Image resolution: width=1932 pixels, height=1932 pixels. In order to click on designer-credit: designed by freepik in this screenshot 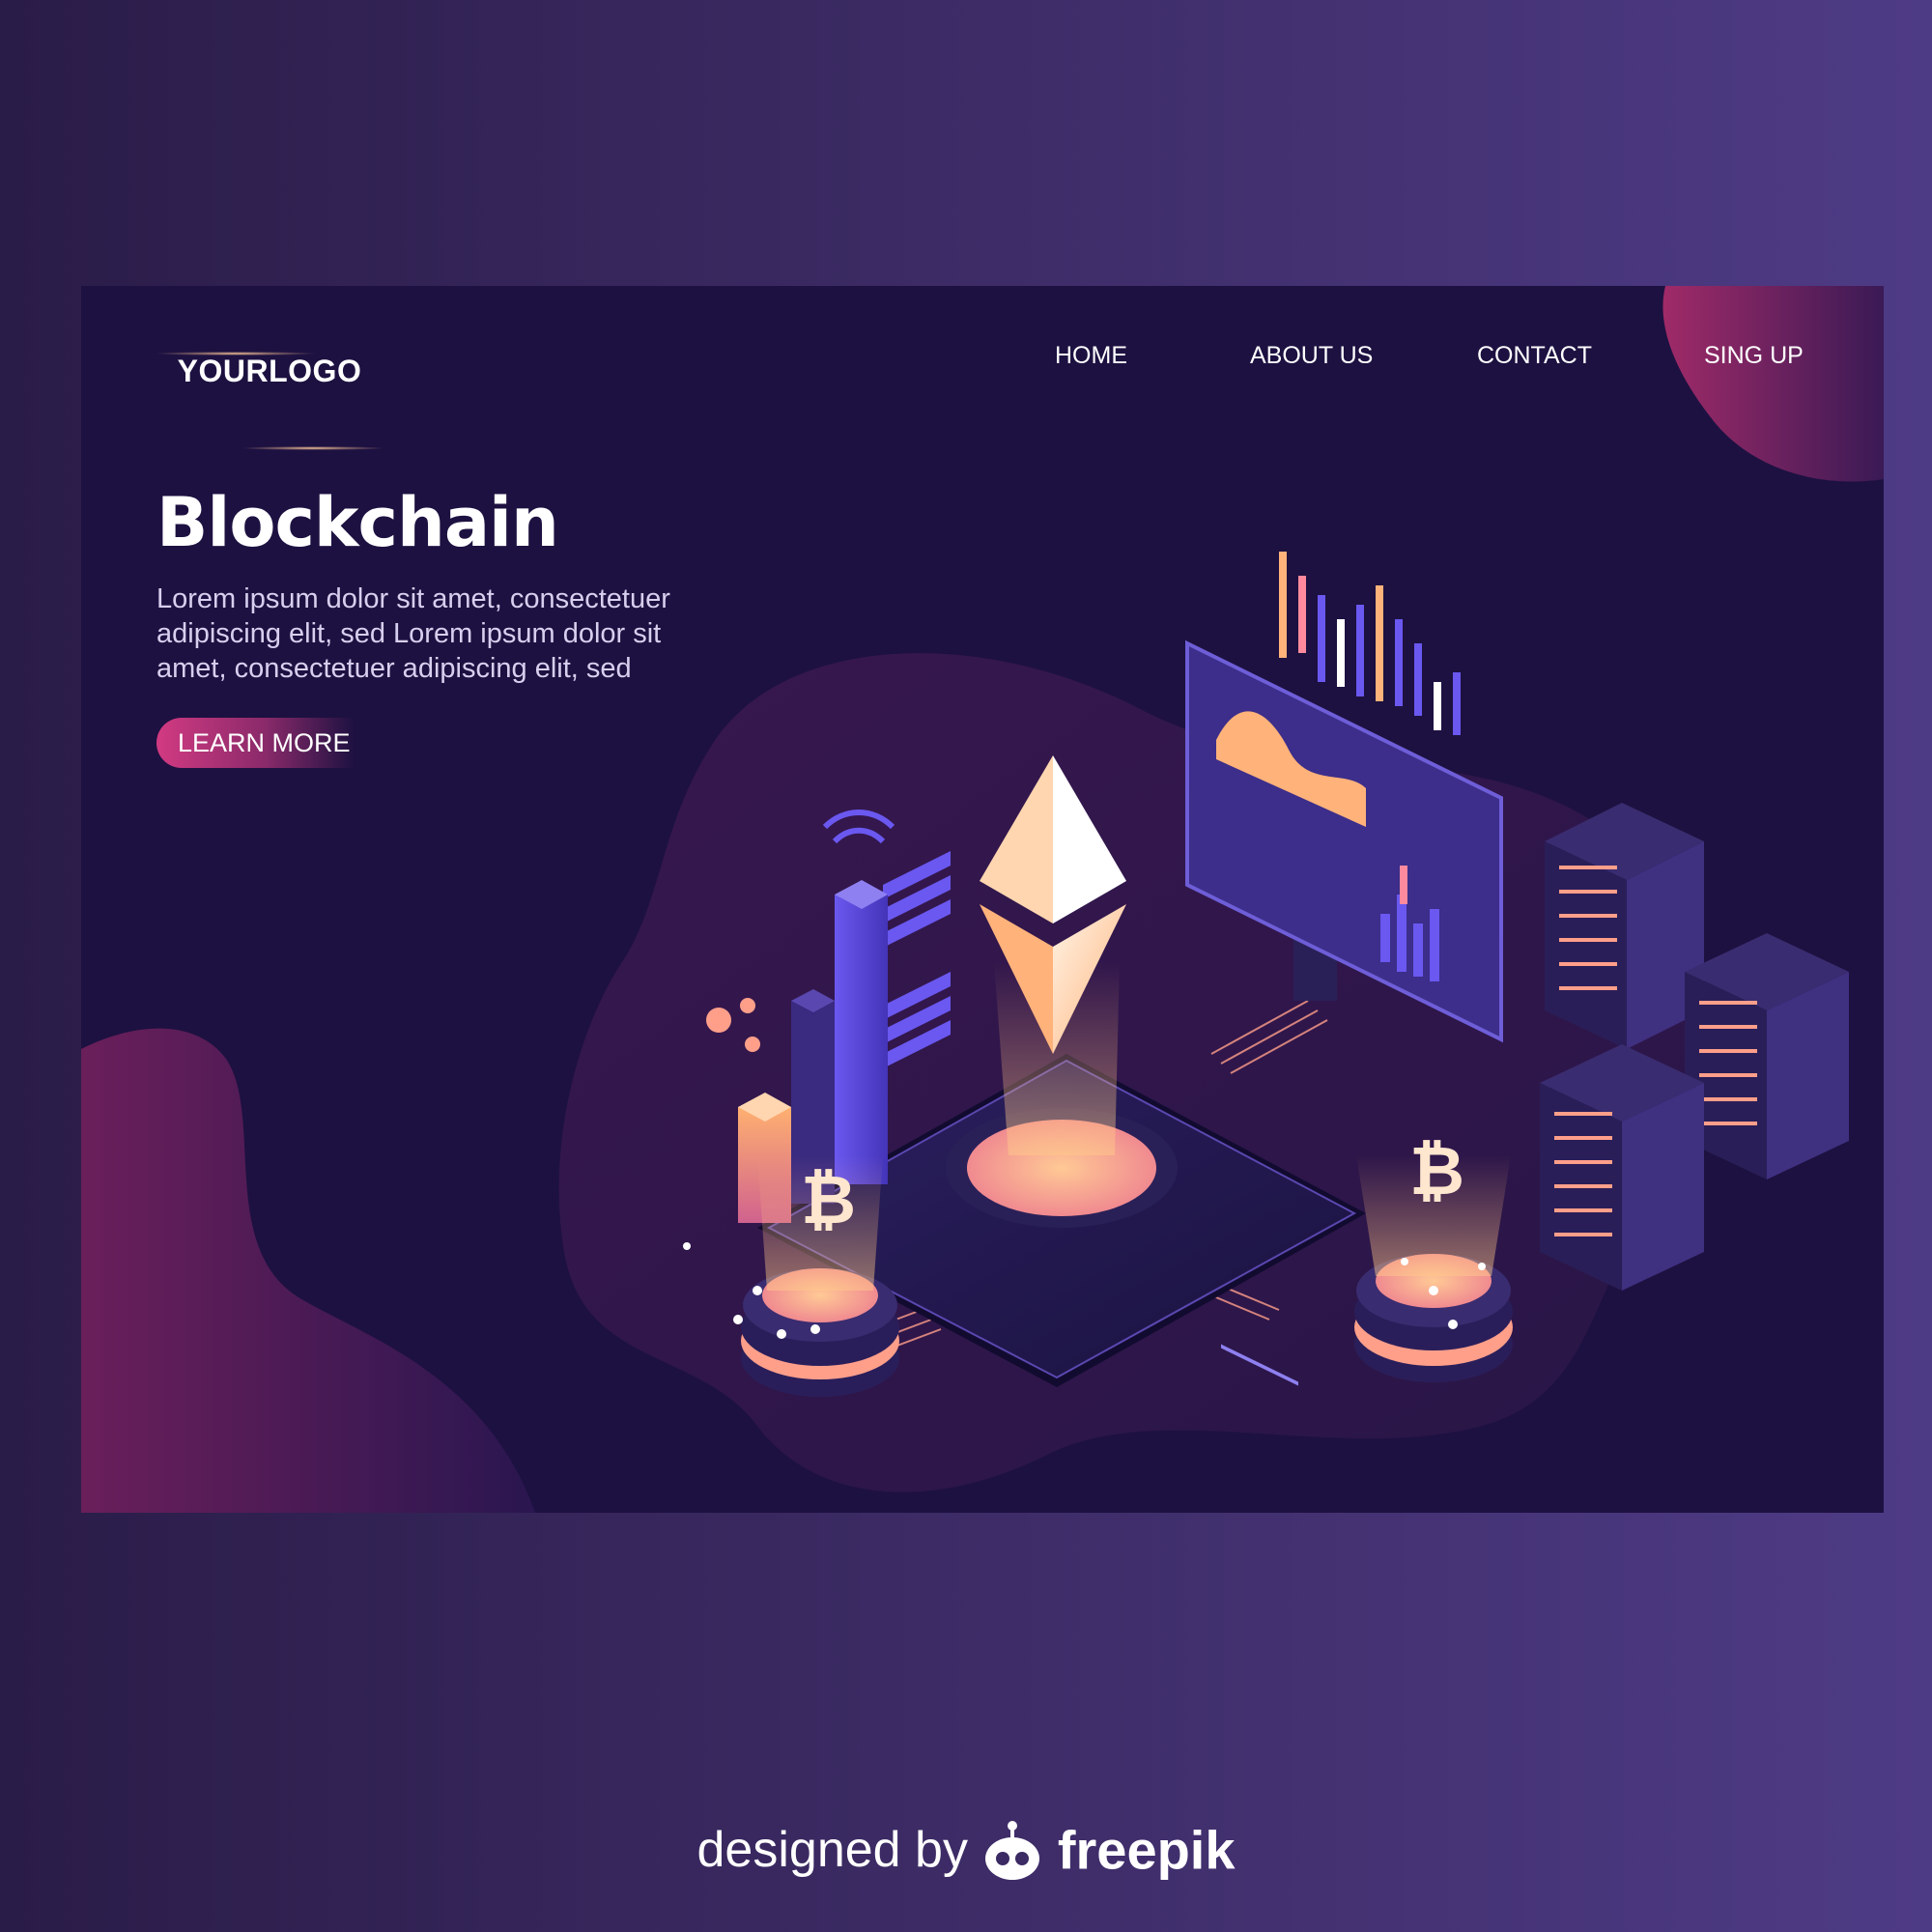, I will do `click(966, 1850)`.